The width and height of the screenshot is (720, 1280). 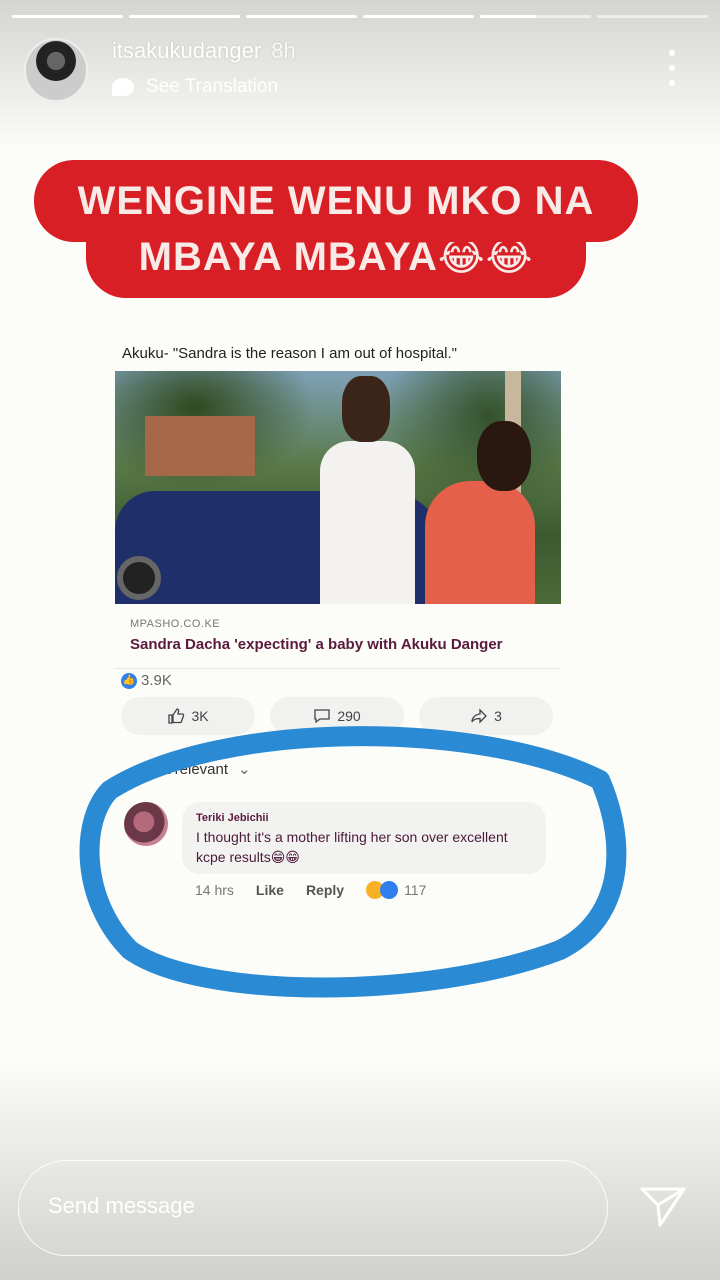 What do you see at coordinates (366, 409) in the screenshot?
I see `photo-man-head` at bounding box center [366, 409].